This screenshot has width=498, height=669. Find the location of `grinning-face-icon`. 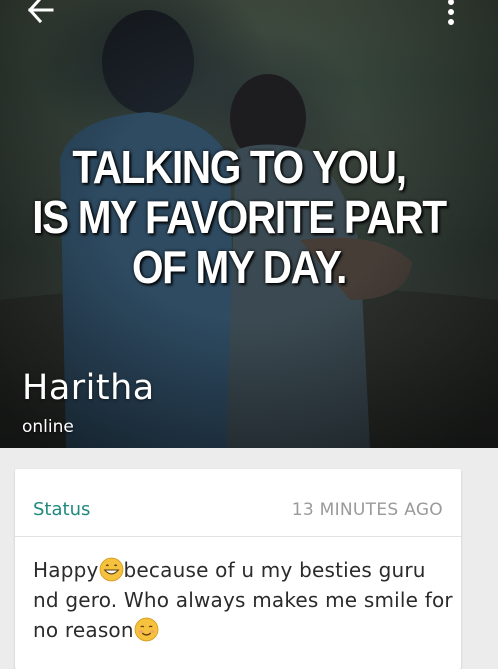

grinning-face-icon is located at coordinates (111, 569).